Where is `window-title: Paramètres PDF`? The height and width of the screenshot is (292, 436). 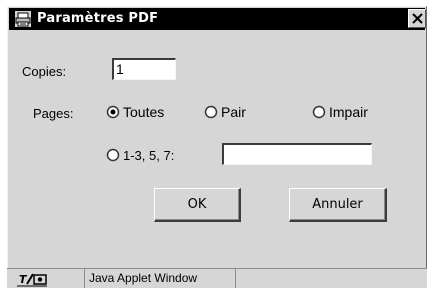 window-title: Paramètres PDF is located at coordinates (98, 18).